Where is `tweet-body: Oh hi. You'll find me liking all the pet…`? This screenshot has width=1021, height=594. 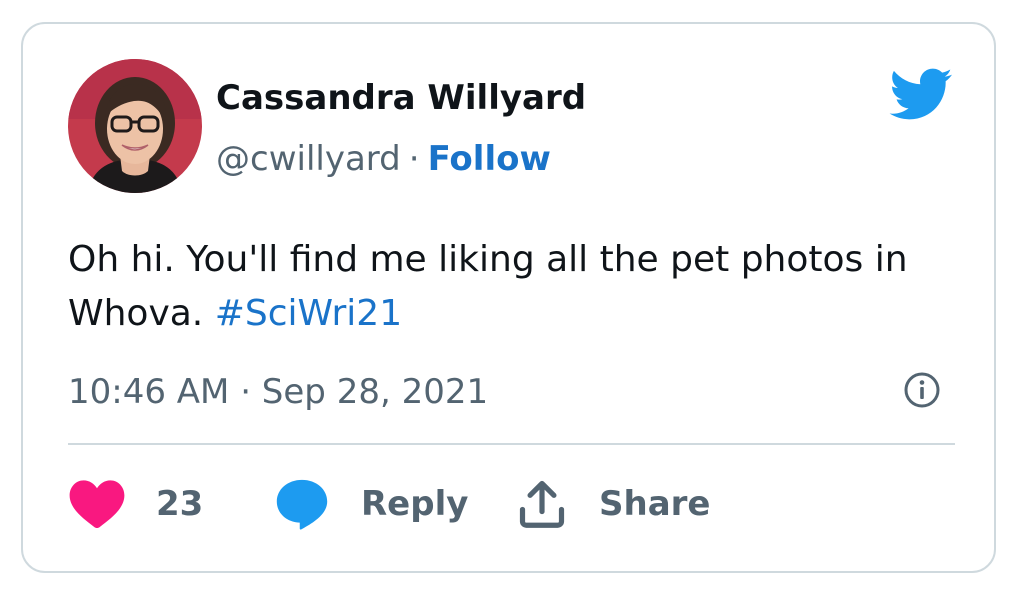
tweet-body: Oh hi. You'll find me liking all the pet… is located at coordinates (488, 286).